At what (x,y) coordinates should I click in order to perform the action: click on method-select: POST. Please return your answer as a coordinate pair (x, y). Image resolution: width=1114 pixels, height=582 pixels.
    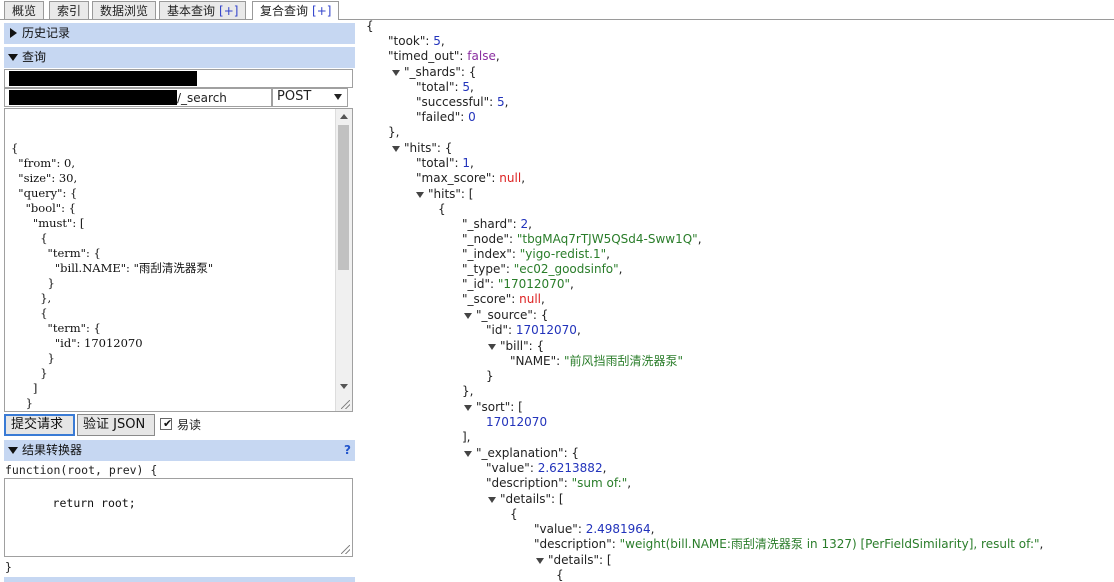
    Looking at the image, I should click on (310, 97).